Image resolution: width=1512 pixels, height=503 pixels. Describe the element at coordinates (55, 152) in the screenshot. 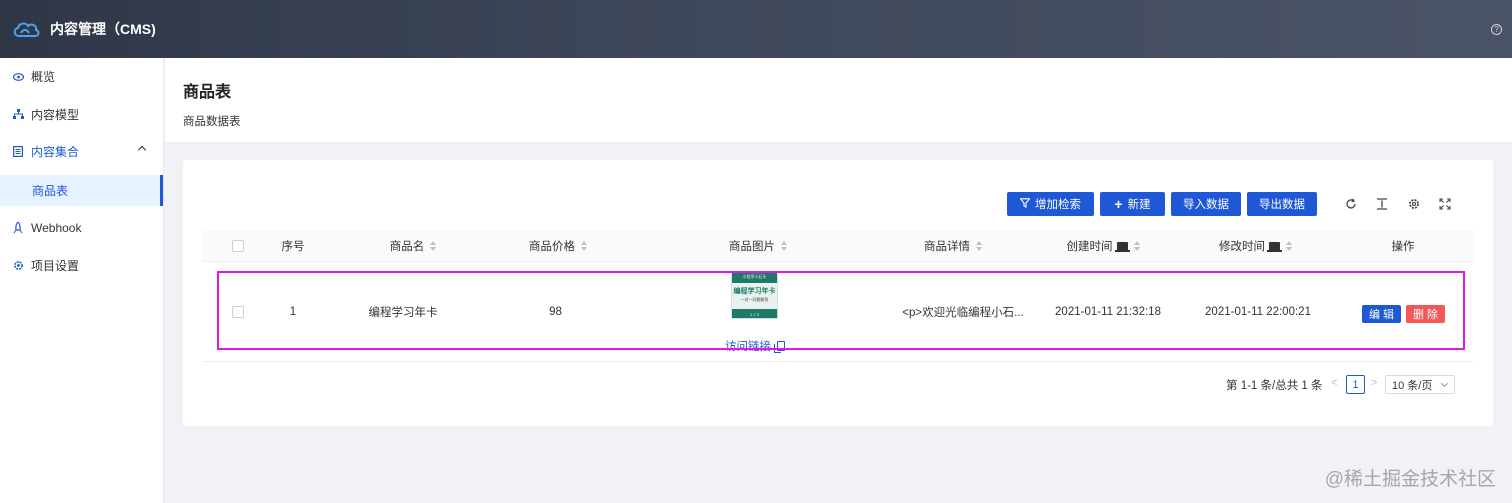

I see `sidebar-item-label: 内容集合` at that location.